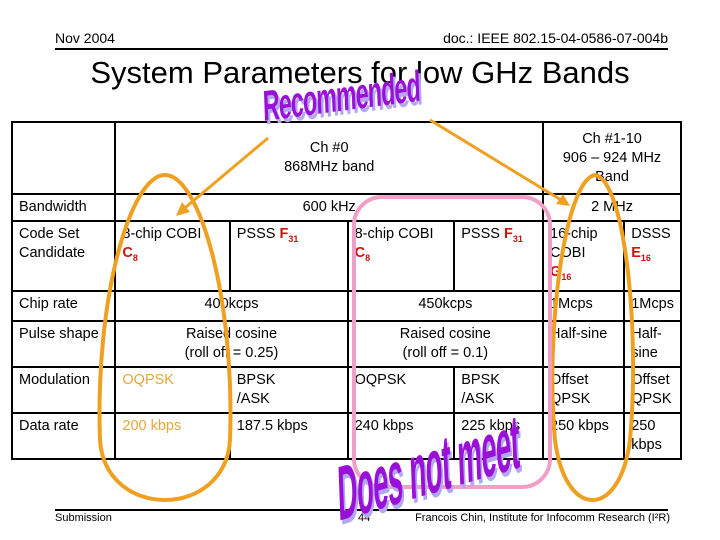 This screenshot has height=540, width=720. What do you see at coordinates (329, 148) in the screenshot?
I see `band-868-line1: Ch #0` at bounding box center [329, 148].